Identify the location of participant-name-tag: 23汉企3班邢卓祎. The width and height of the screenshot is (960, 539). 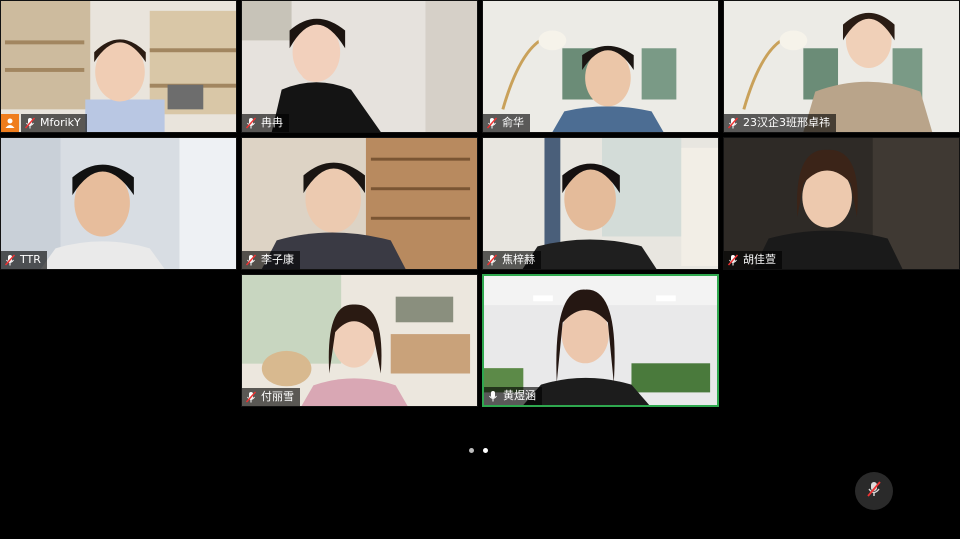
(780, 123).